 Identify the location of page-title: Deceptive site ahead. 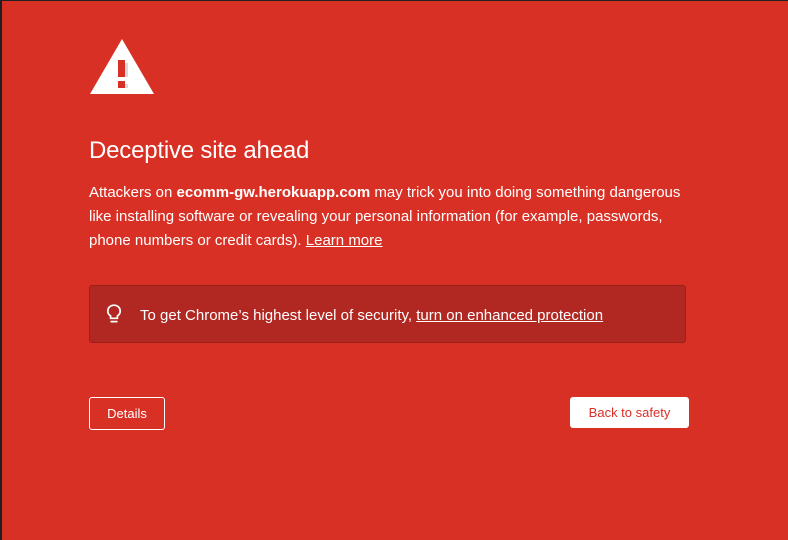
(199, 150).